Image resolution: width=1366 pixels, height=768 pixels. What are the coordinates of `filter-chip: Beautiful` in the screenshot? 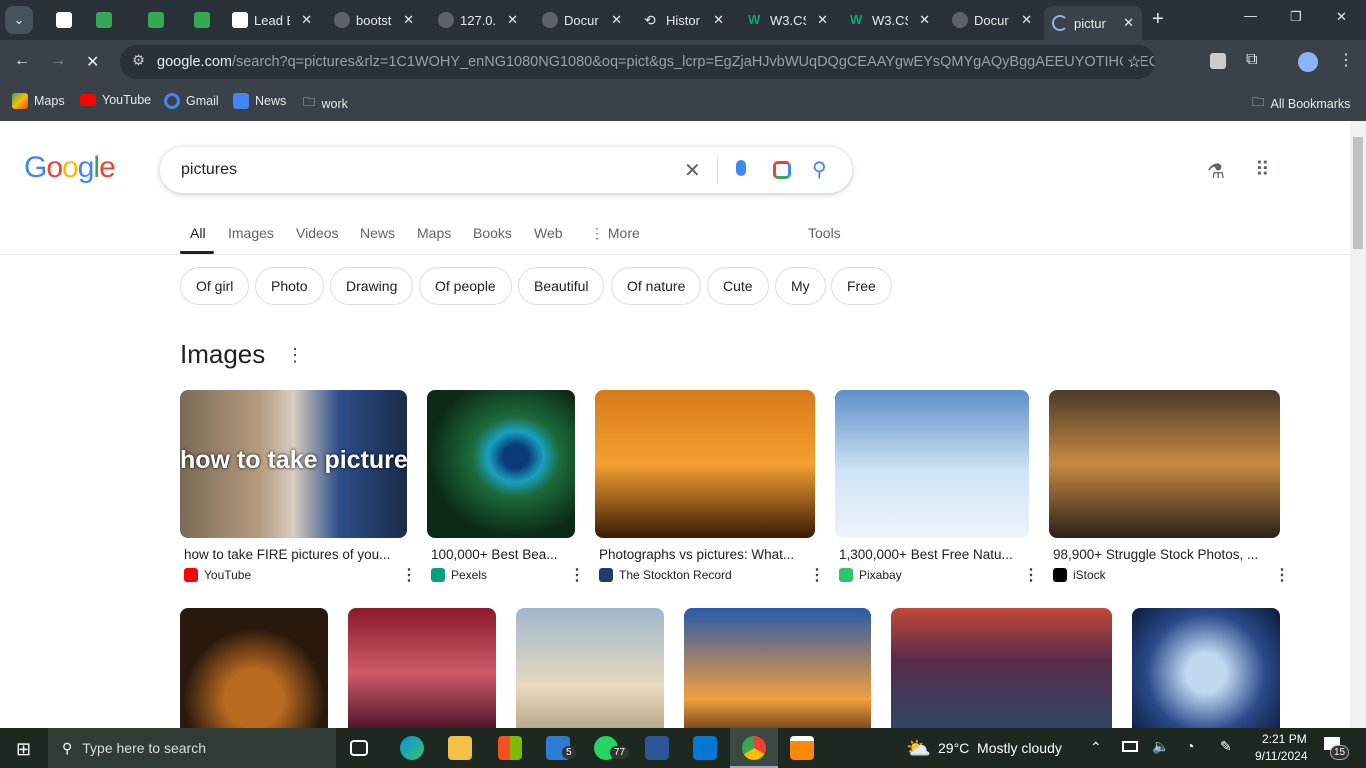 It's located at (561, 286).